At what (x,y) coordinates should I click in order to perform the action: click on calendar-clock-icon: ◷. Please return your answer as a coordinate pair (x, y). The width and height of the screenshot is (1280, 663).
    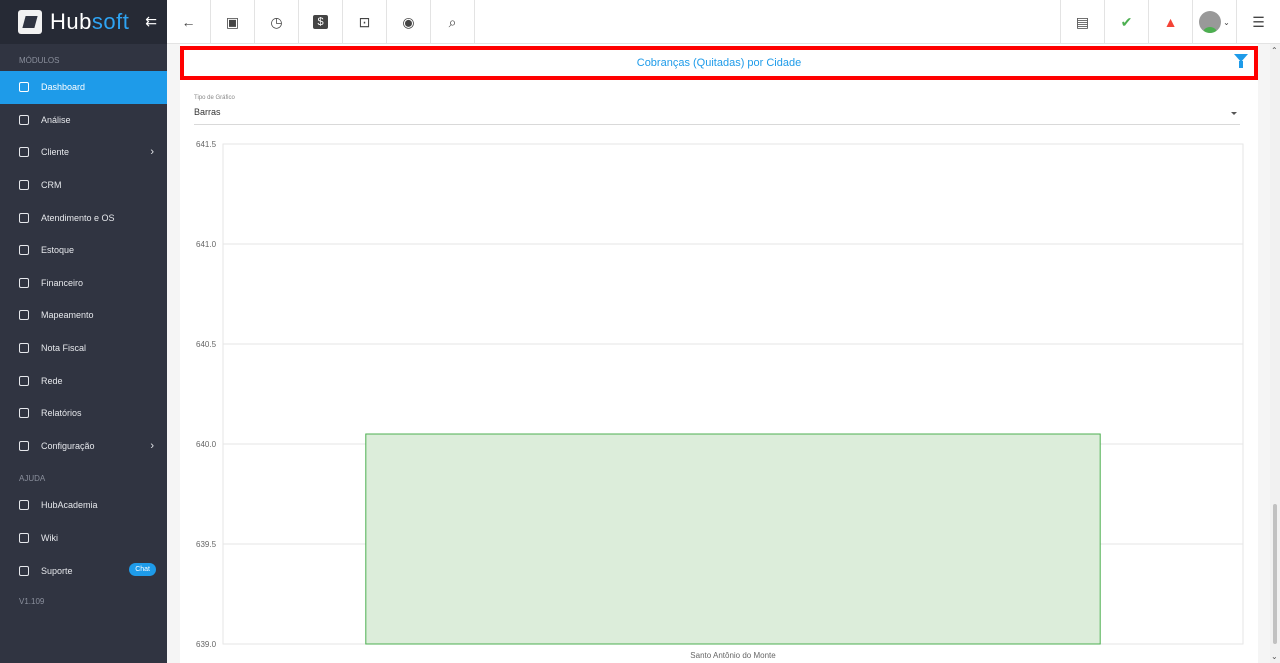
    Looking at the image, I should click on (277, 22).